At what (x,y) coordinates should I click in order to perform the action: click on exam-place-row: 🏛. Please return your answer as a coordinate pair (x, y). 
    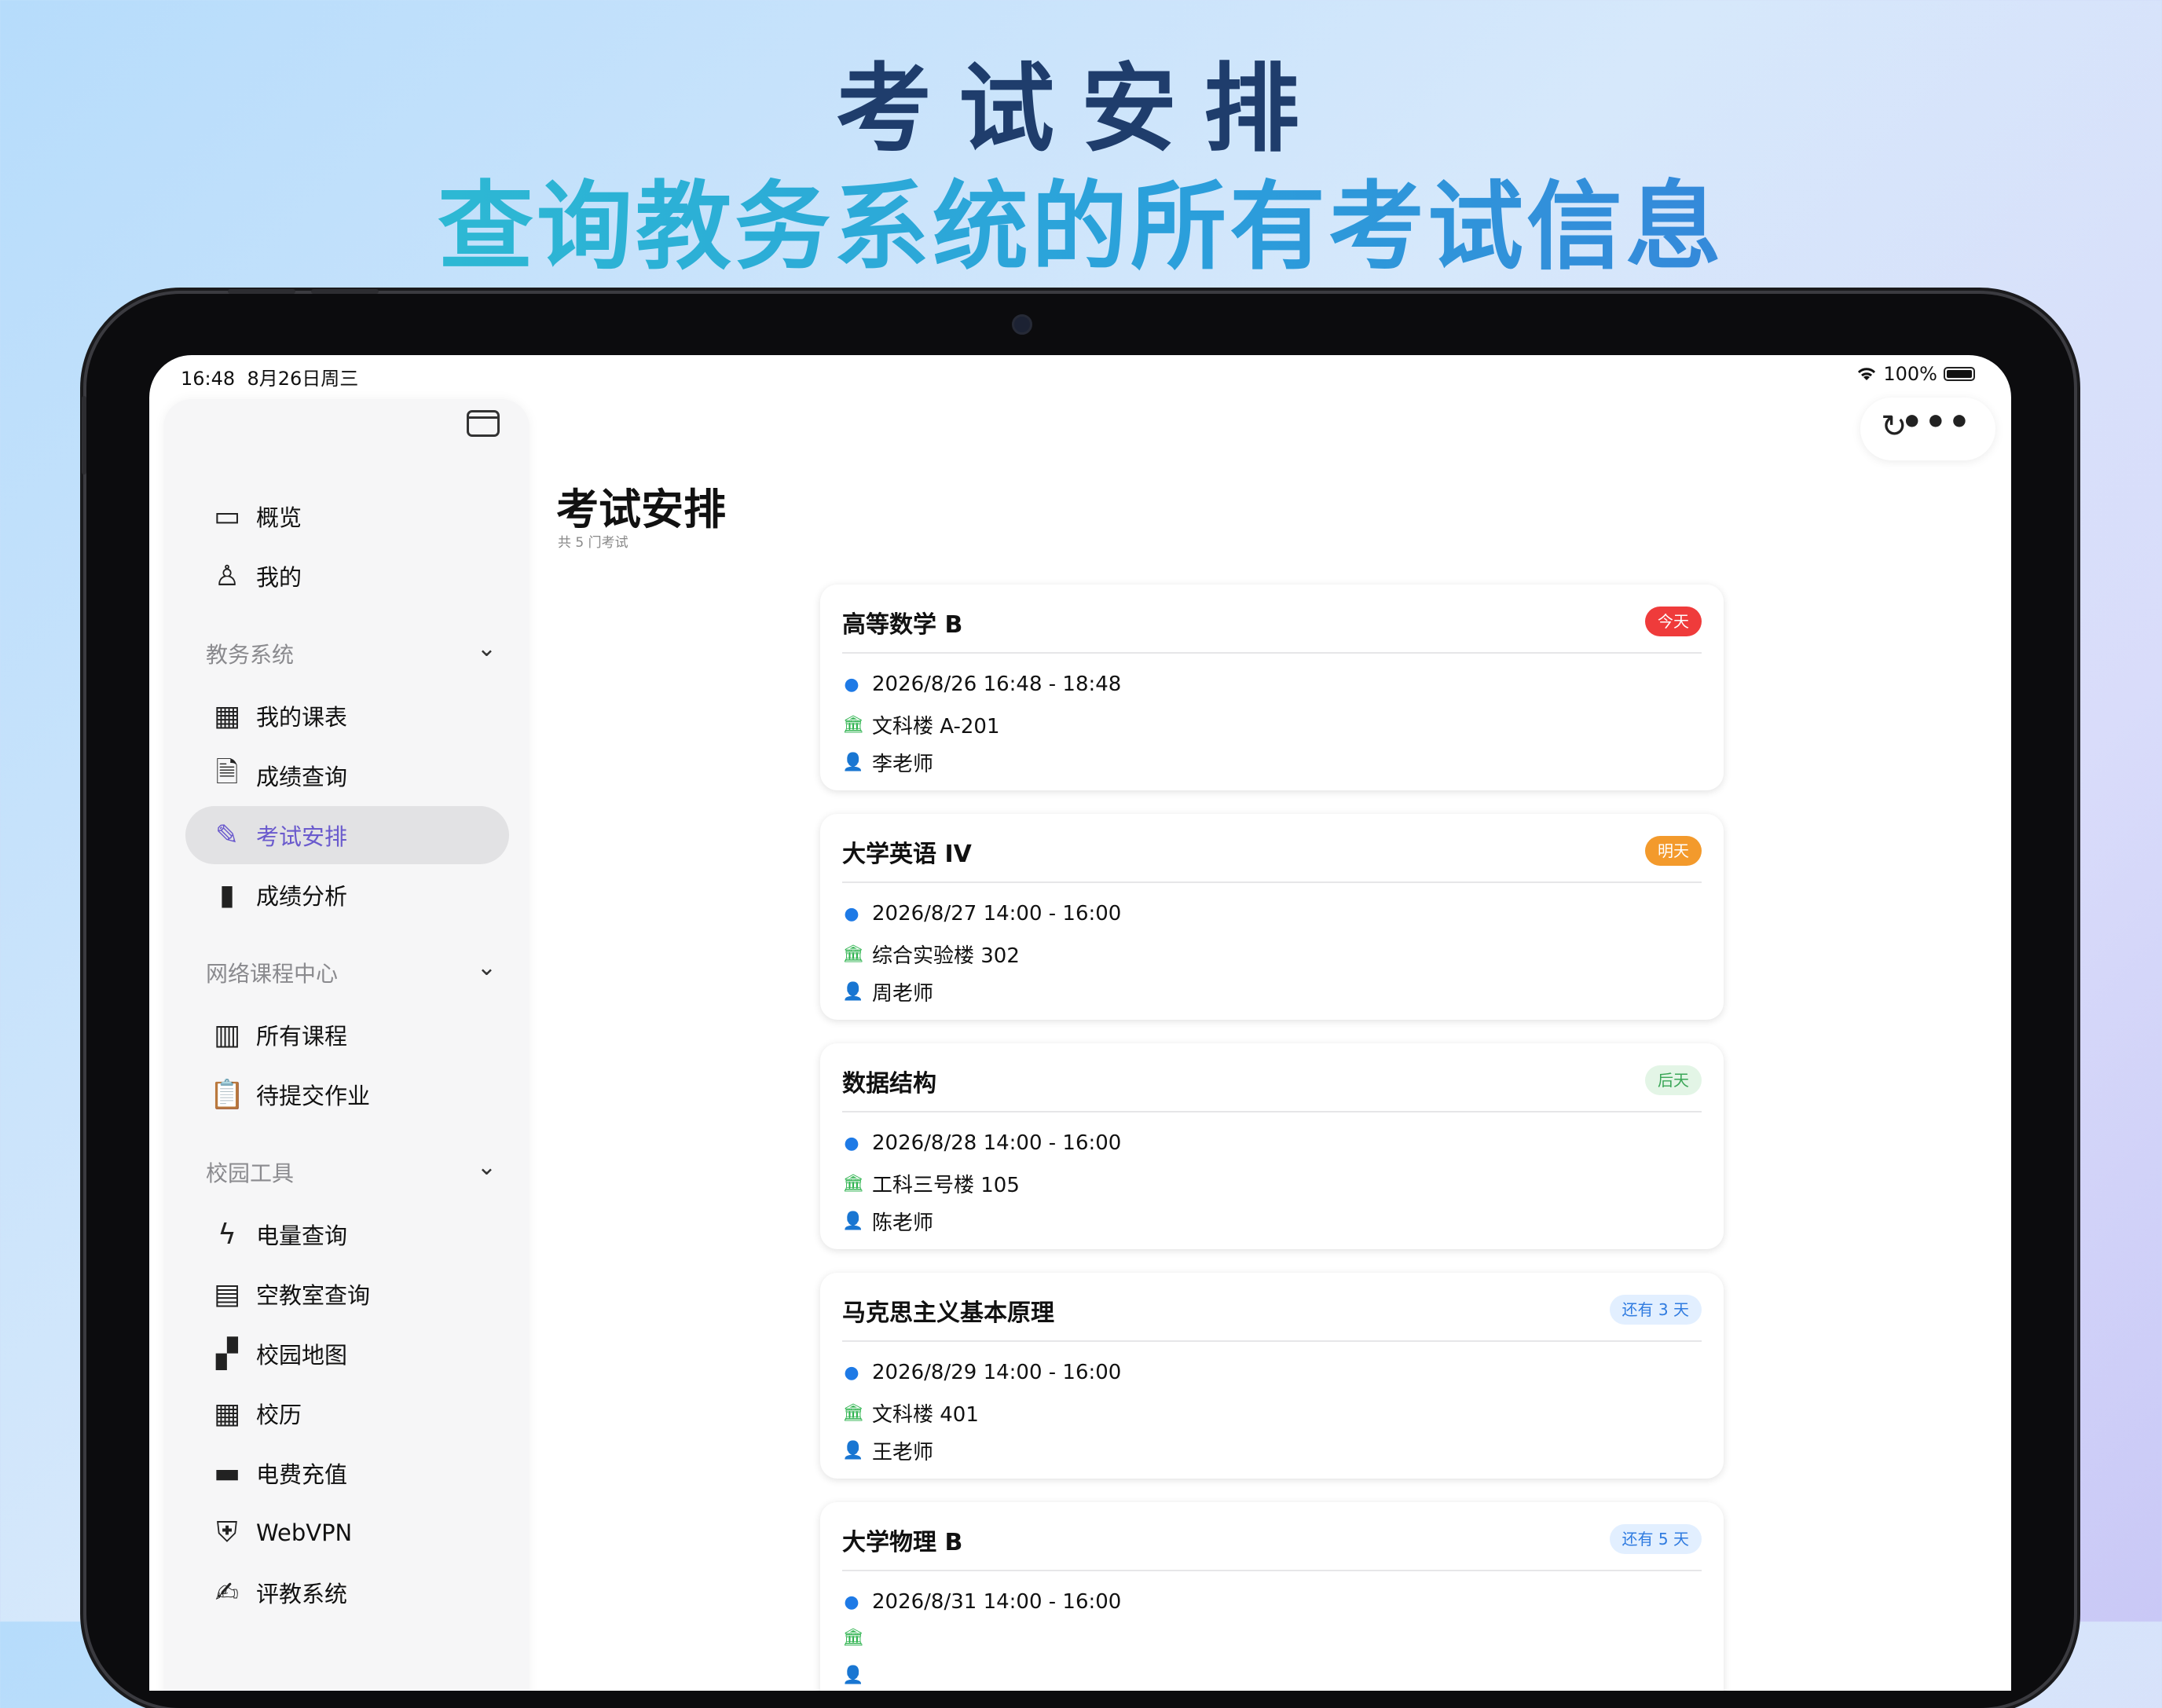
    Looking at the image, I should click on (857, 1638).